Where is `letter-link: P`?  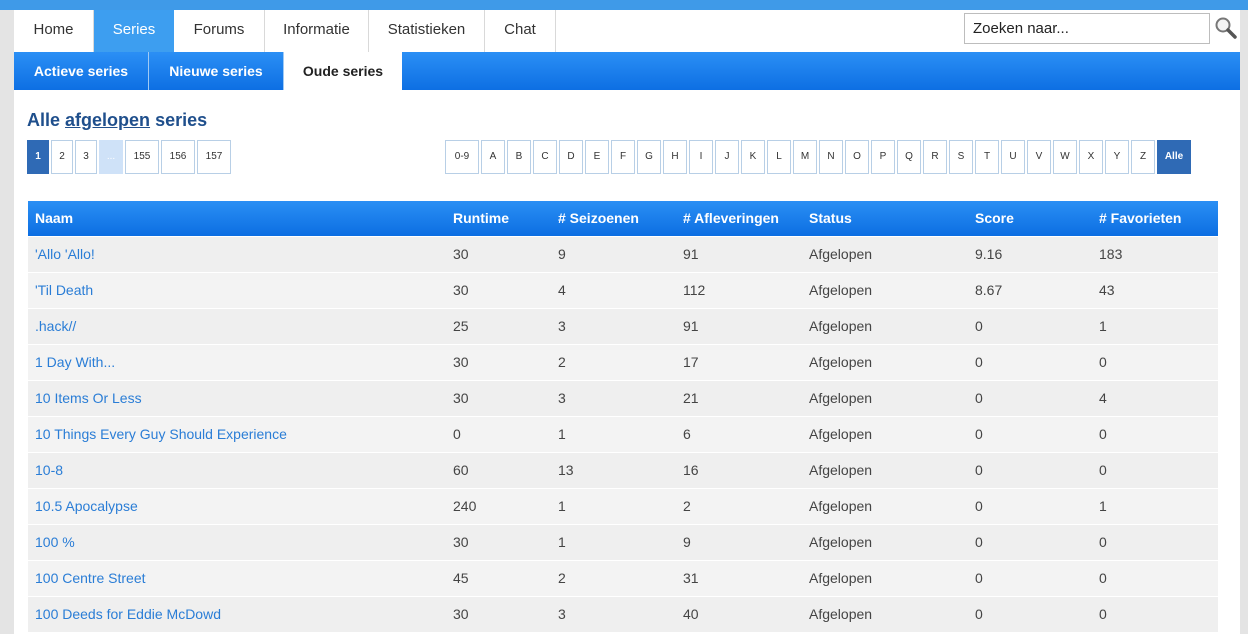 letter-link: P is located at coordinates (883, 157).